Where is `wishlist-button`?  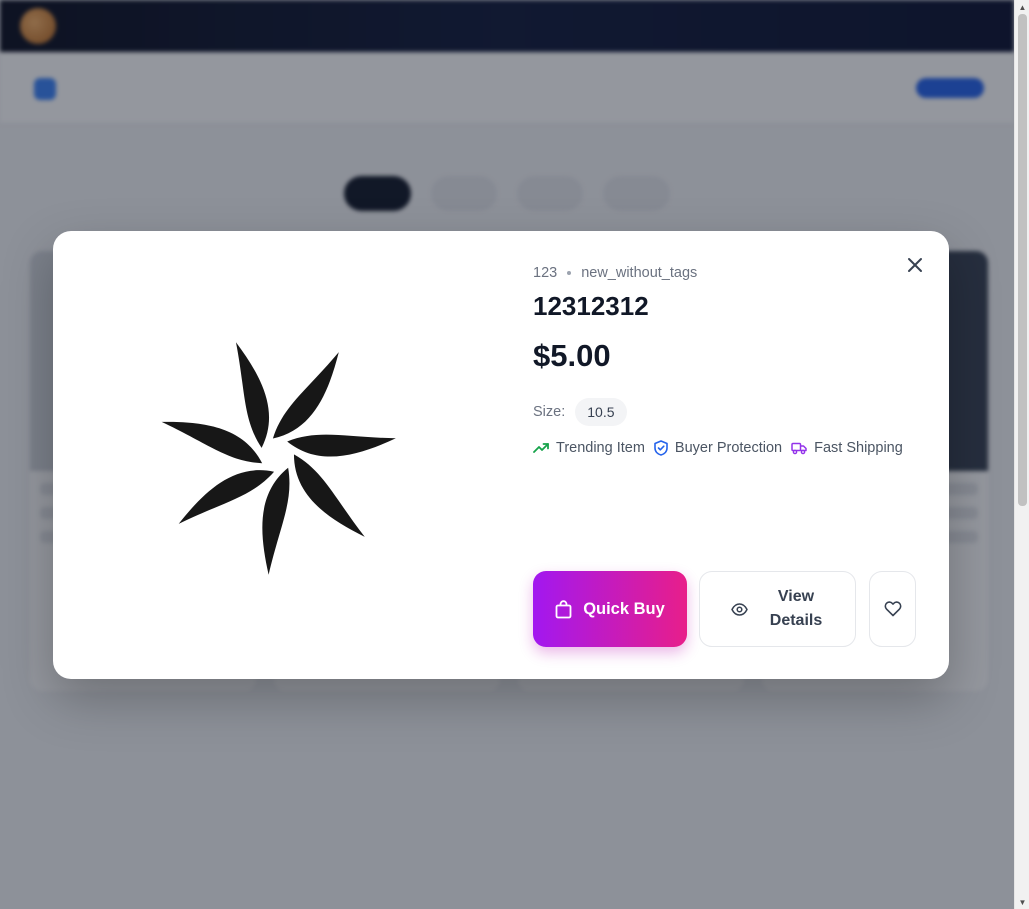
wishlist-button is located at coordinates (892, 609).